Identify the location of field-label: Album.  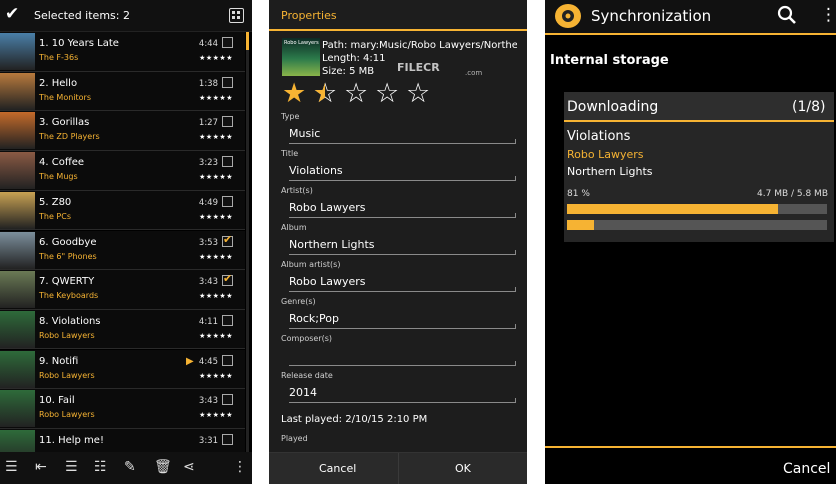
(294, 227).